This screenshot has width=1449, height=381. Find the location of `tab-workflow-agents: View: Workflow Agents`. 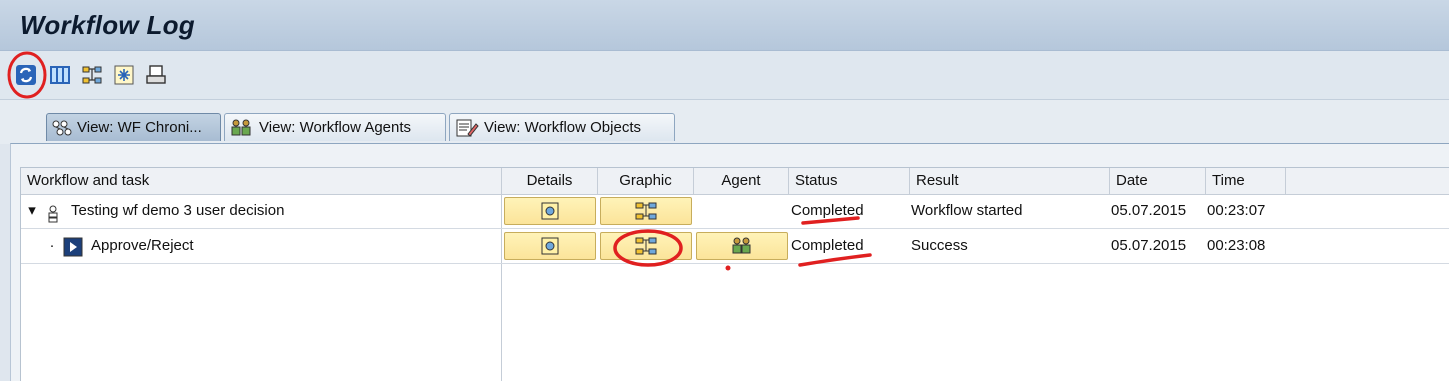

tab-workflow-agents: View: Workflow Agents is located at coordinates (335, 127).